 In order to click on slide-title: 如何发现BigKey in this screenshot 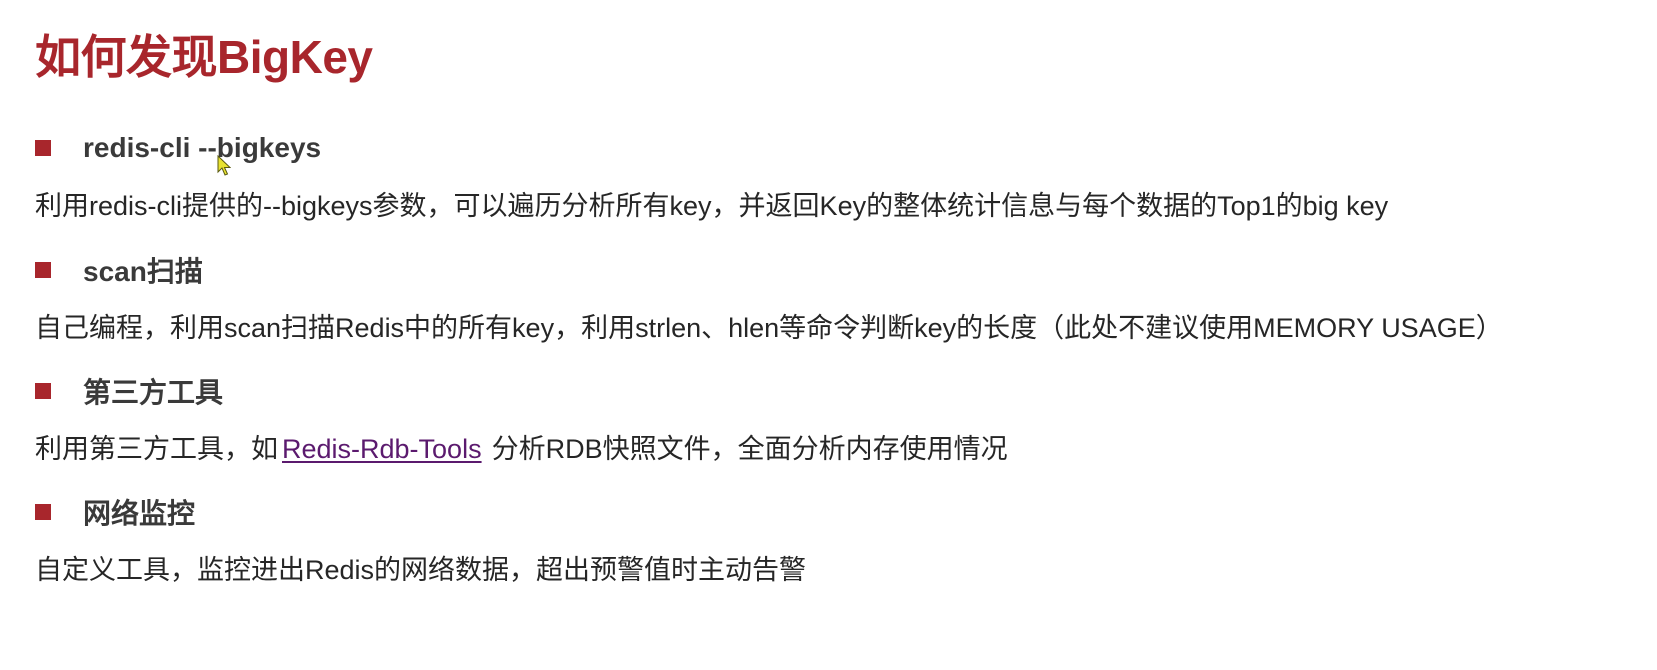, I will do `click(204, 57)`.